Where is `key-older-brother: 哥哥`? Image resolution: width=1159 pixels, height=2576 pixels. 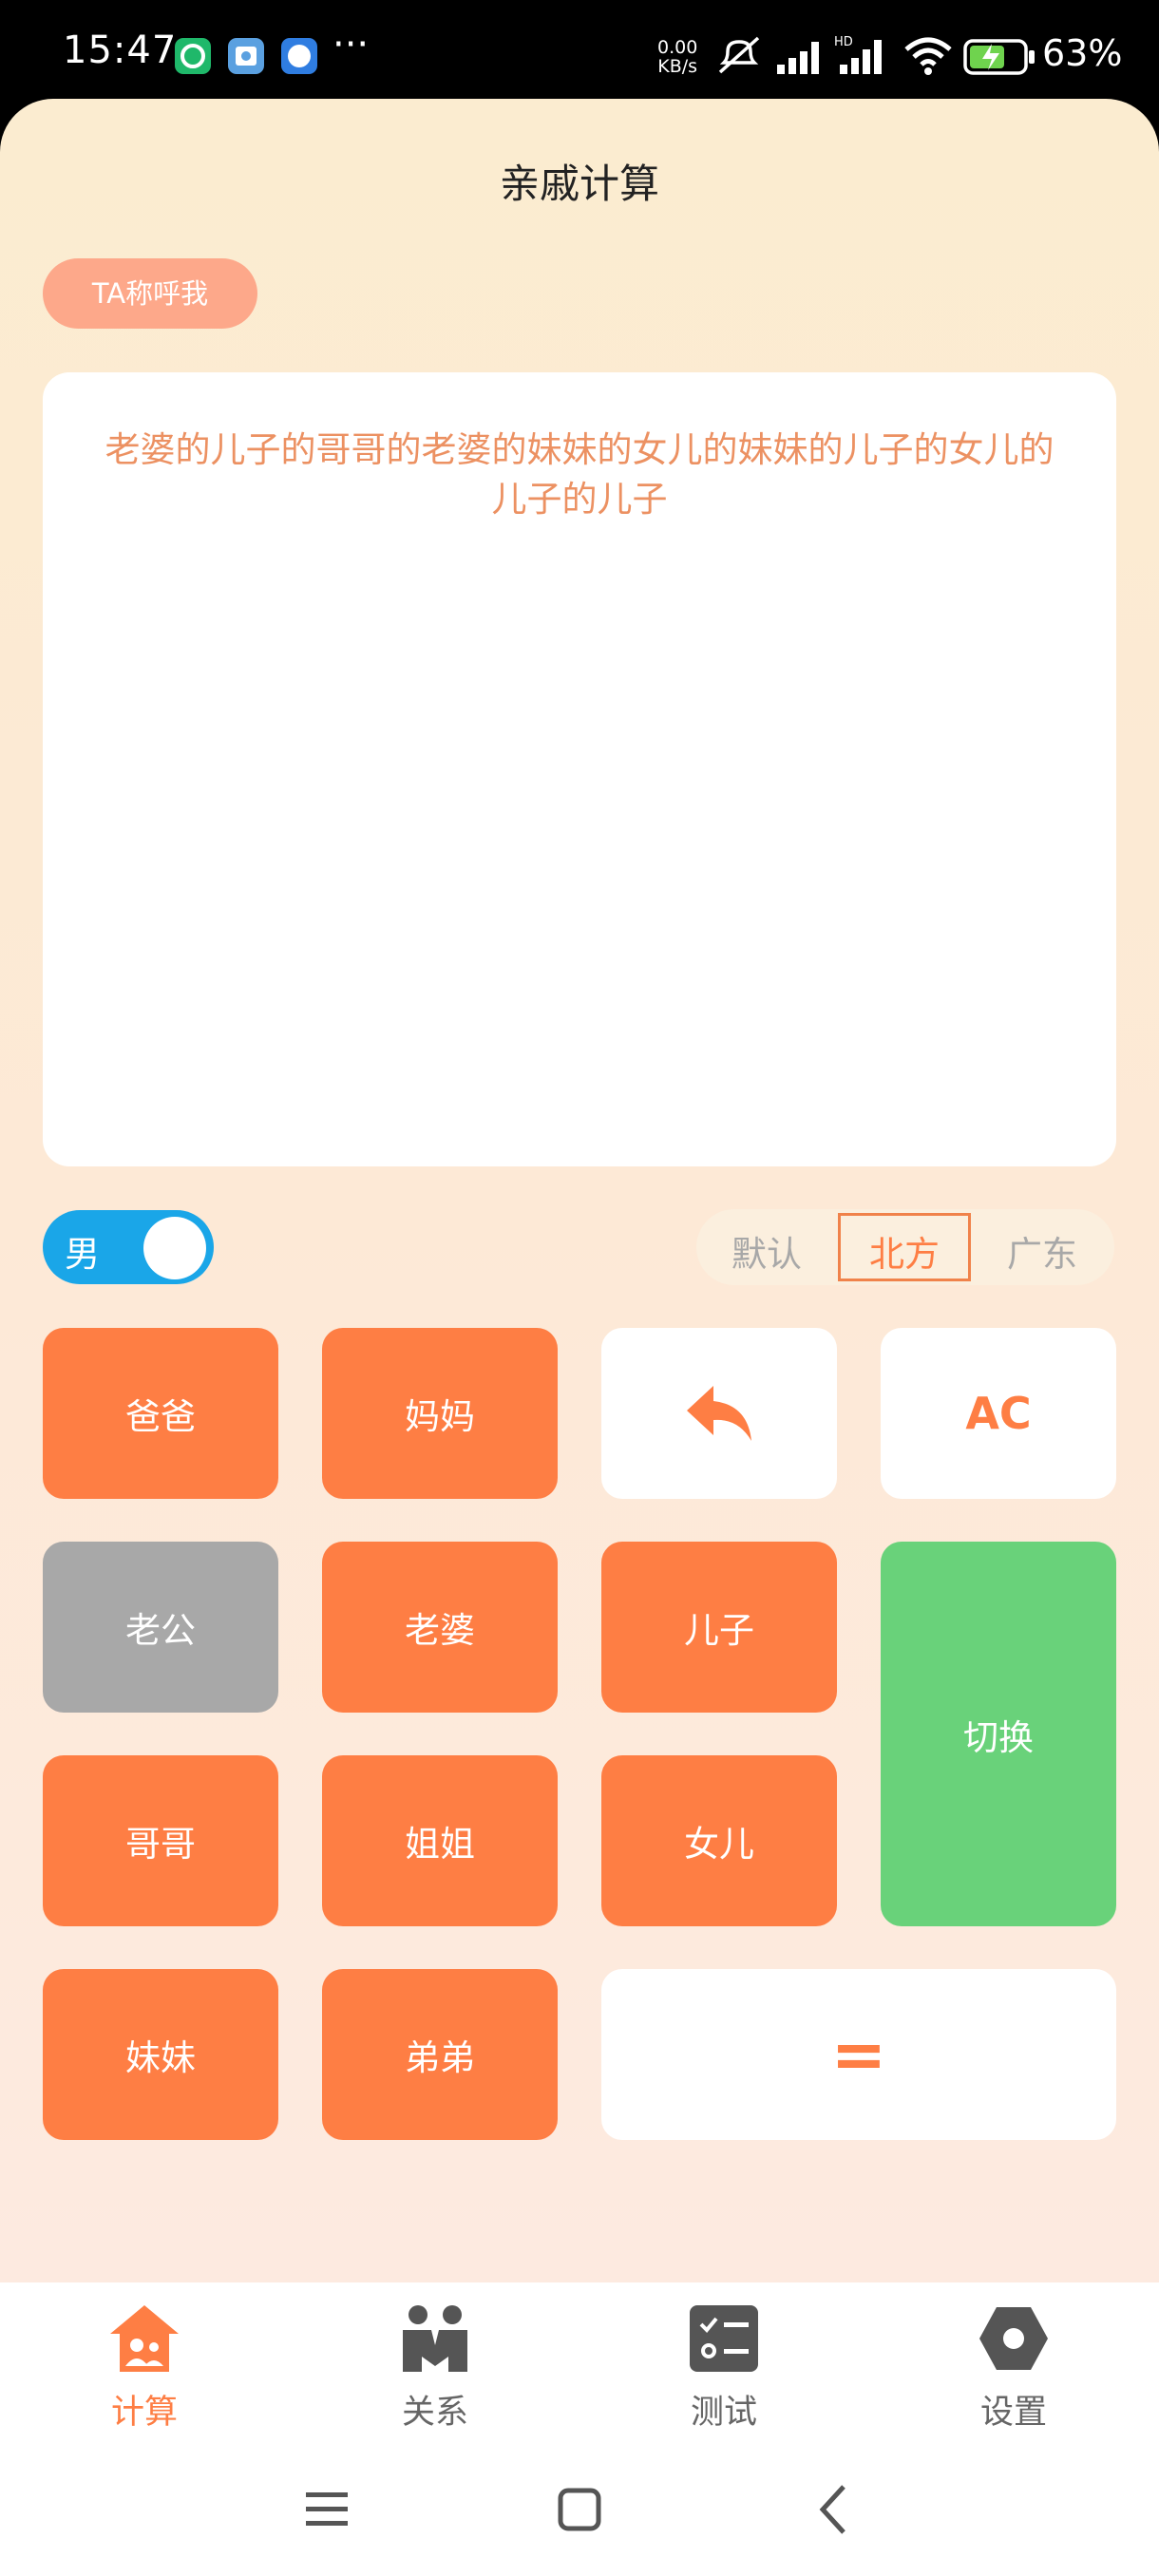
key-older-brother: 哥哥 is located at coordinates (160, 1840).